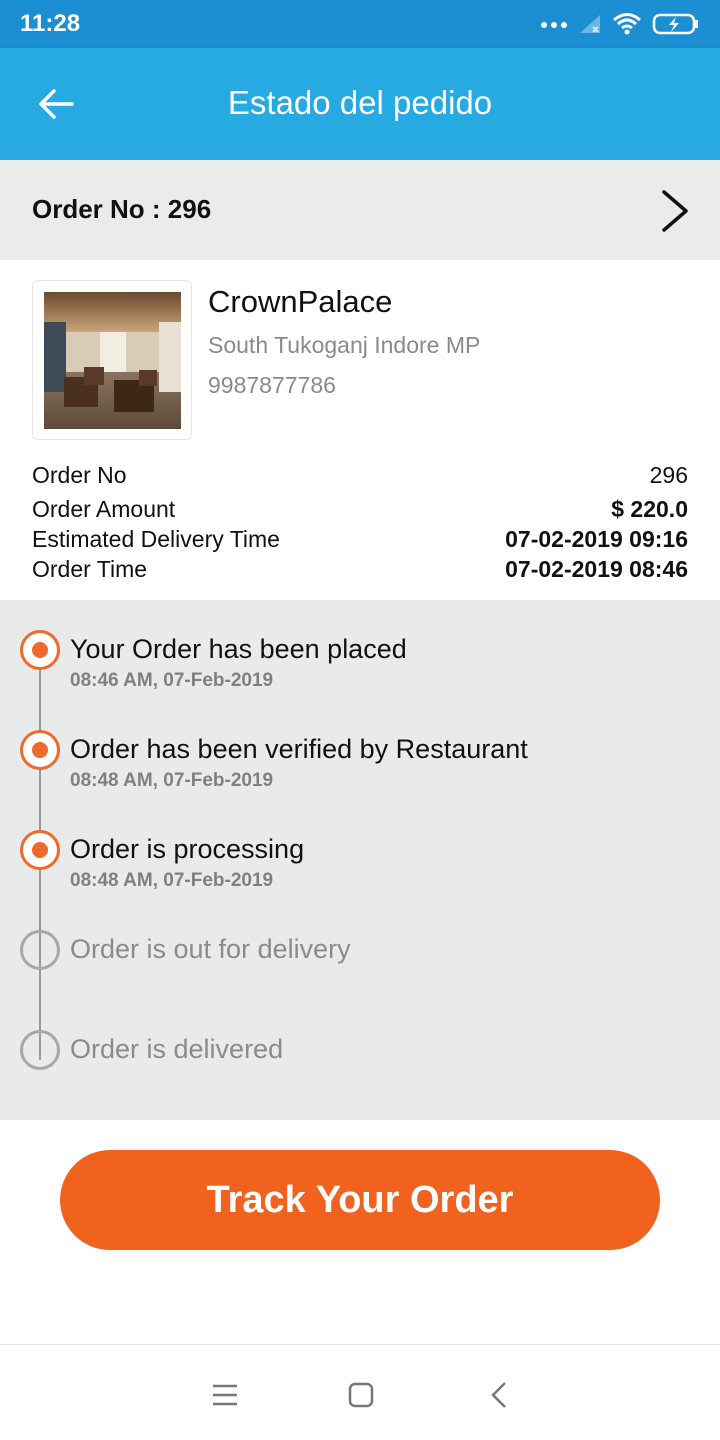  What do you see at coordinates (50, 23) in the screenshot?
I see `status-time: 11:28` at bounding box center [50, 23].